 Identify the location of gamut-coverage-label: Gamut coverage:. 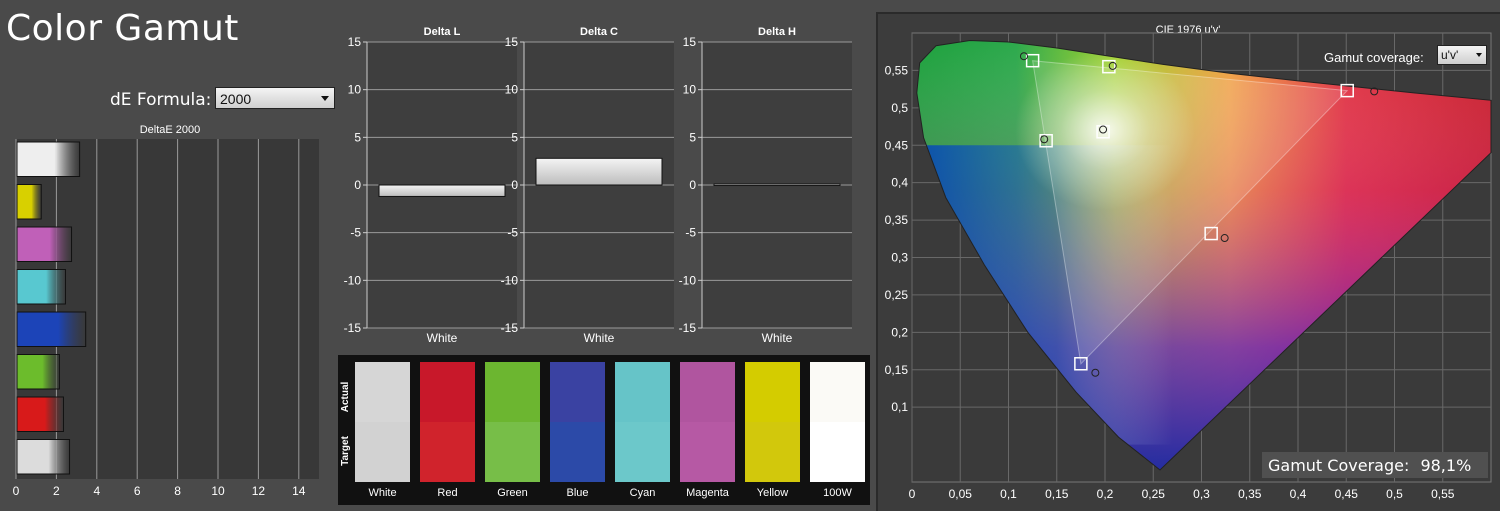
(1374, 57).